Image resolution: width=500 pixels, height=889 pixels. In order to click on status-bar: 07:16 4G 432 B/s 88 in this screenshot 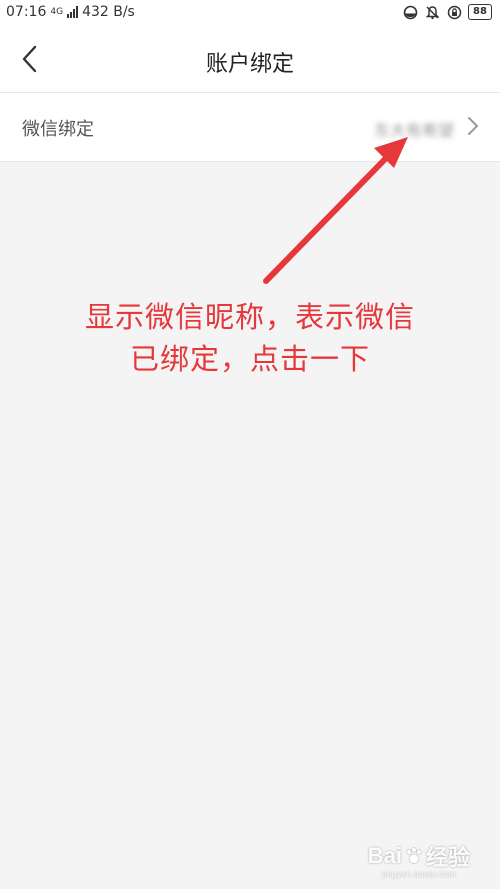, I will do `click(250, 13)`.